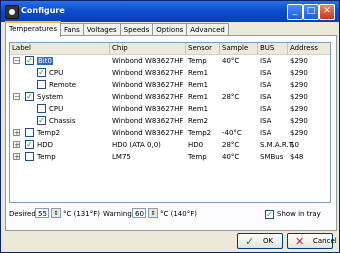  What do you see at coordinates (239, 48) in the screenshot?
I see `column-header-sample: Sample` at bounding box center [239, 48].